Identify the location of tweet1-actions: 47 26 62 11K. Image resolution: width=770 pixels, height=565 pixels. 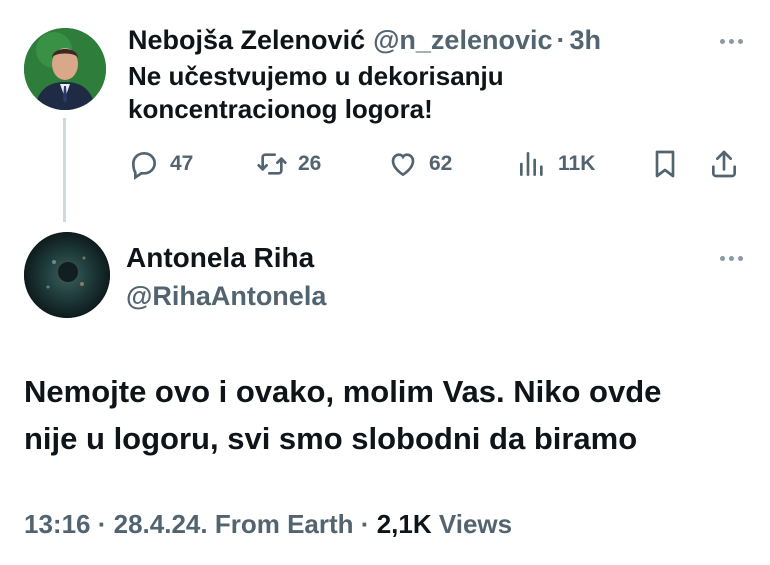
(438, 164).